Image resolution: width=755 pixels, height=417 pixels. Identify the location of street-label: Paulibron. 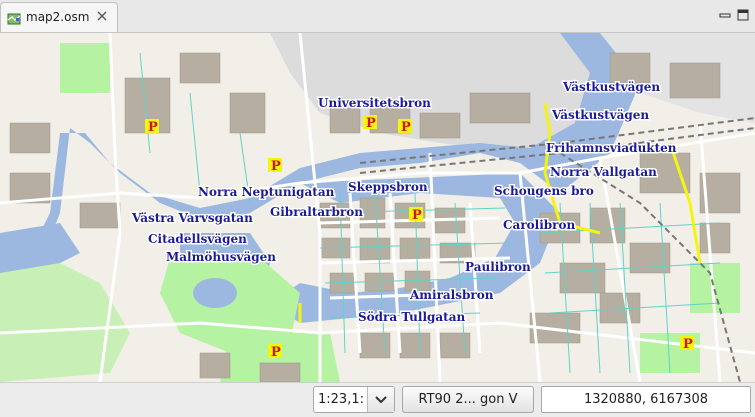
(498, 267).